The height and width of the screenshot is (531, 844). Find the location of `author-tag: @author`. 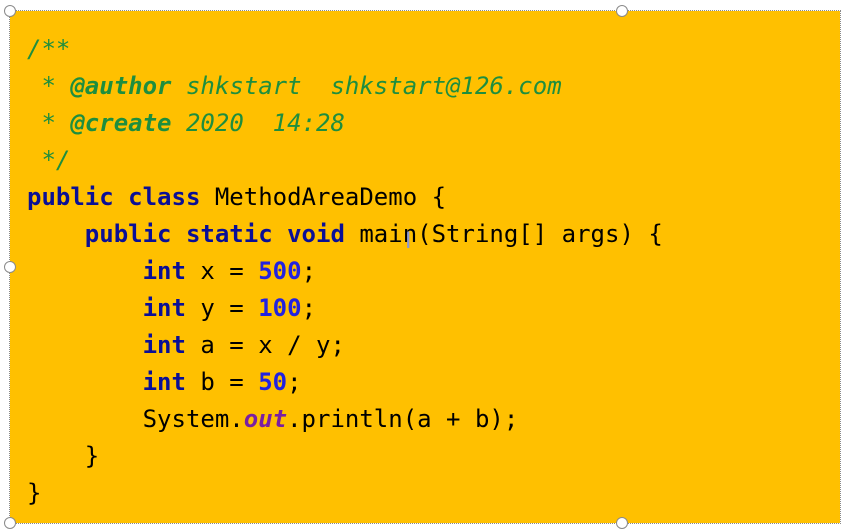

author-tag: @author is located at coordinates (121, 86).